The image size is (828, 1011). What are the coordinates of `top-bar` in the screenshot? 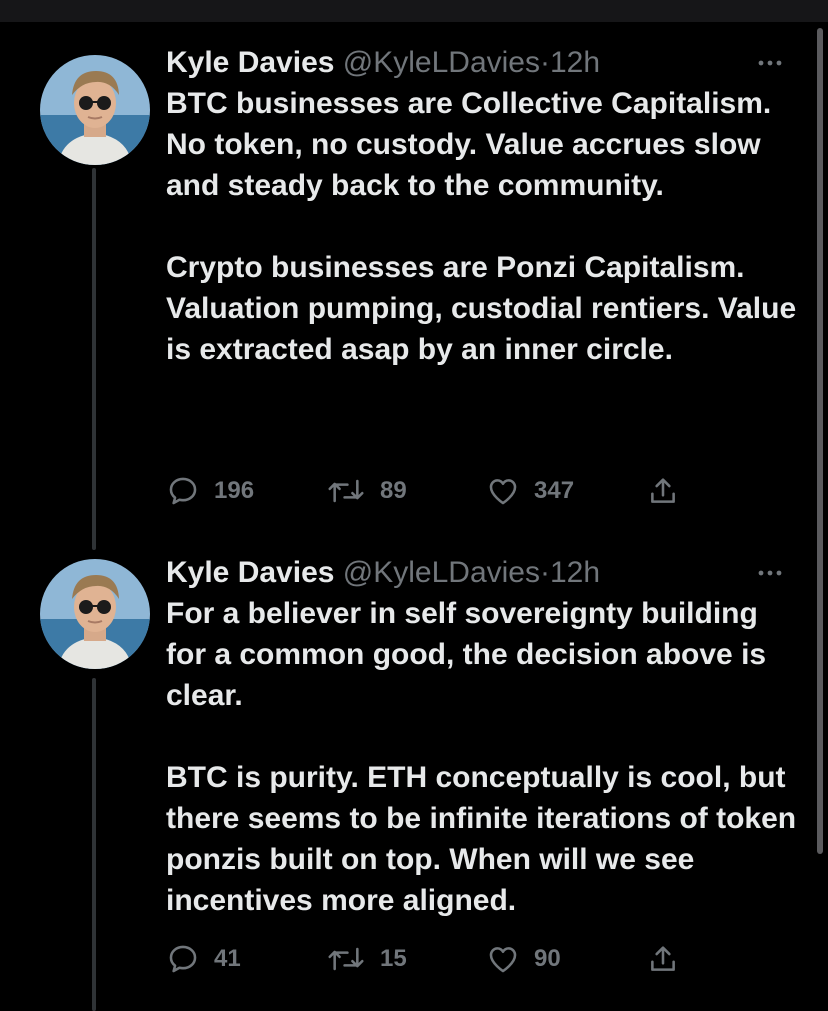 It's located at (414, 11).